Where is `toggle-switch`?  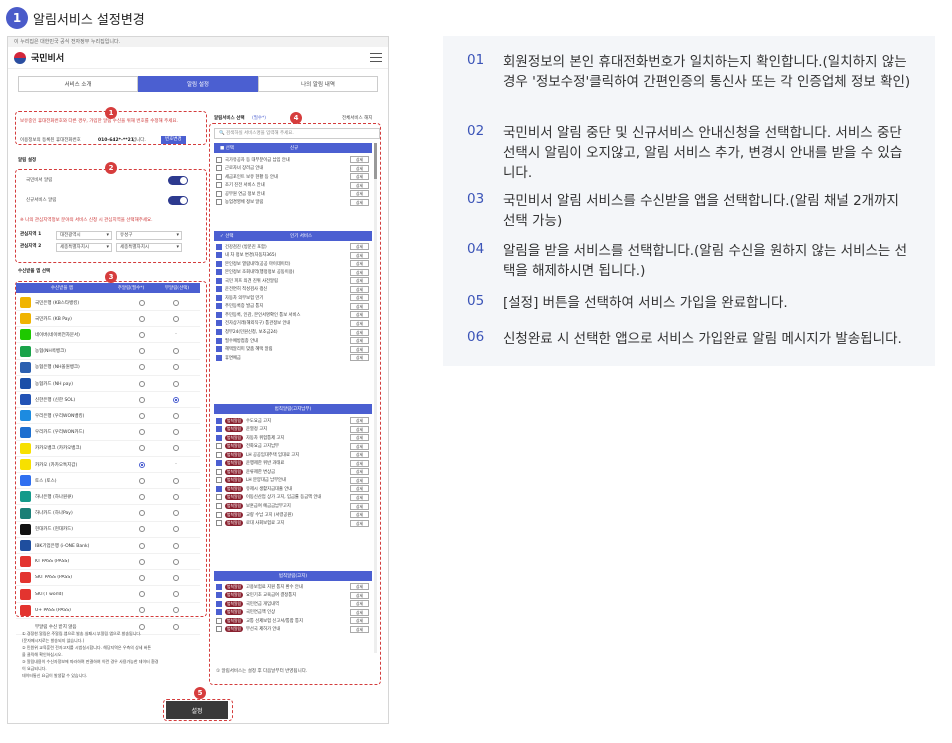 toggle-switch is located at coordinates (178, 200).